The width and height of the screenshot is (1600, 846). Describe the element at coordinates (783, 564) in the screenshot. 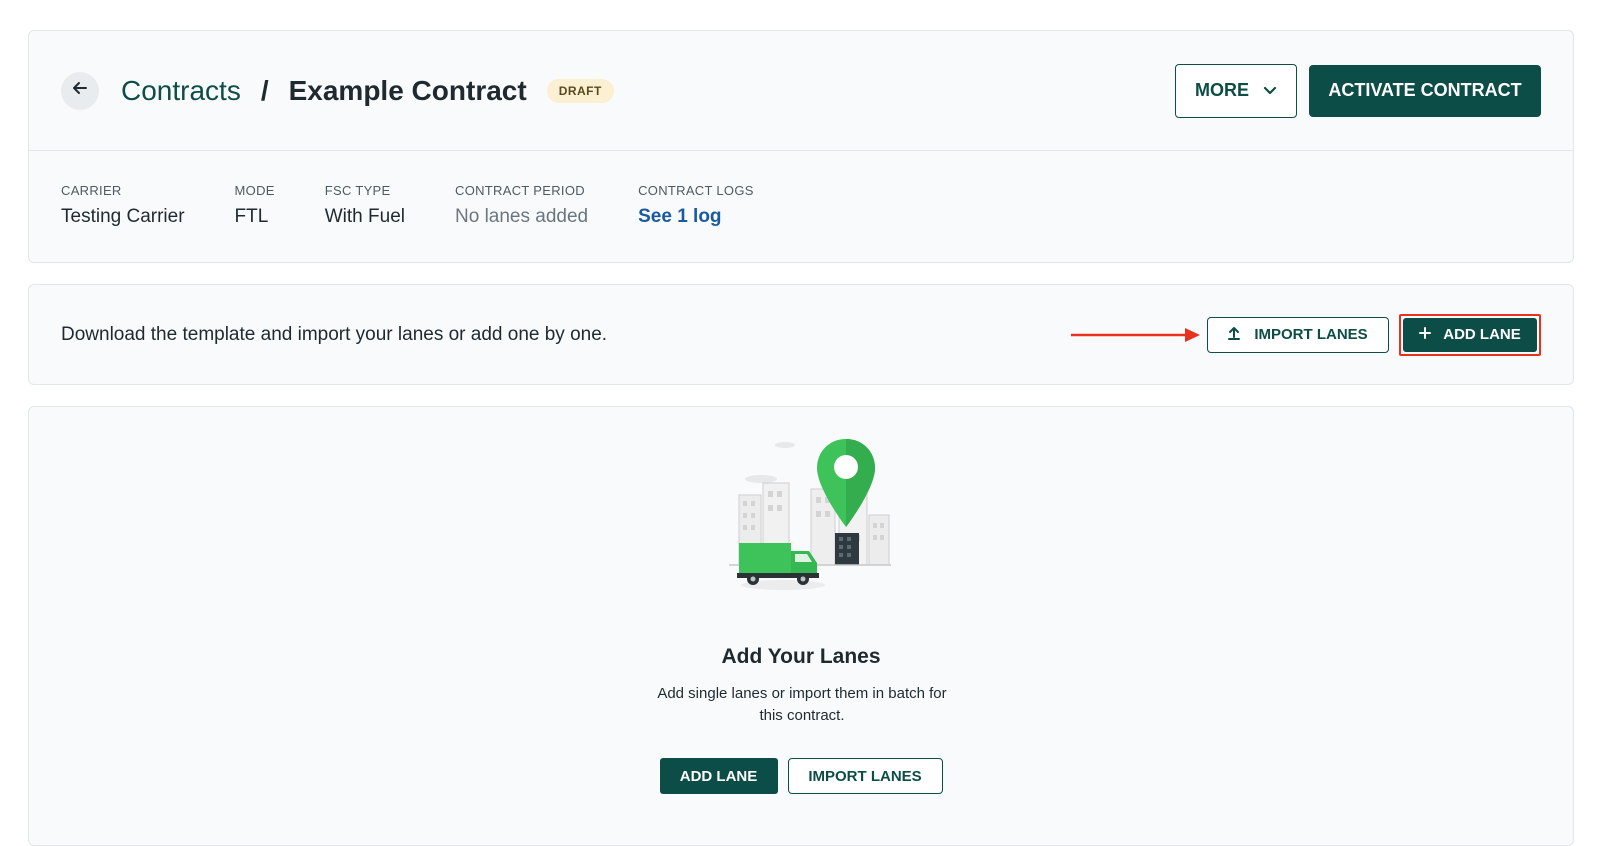

I see `truck-icon` at that location.